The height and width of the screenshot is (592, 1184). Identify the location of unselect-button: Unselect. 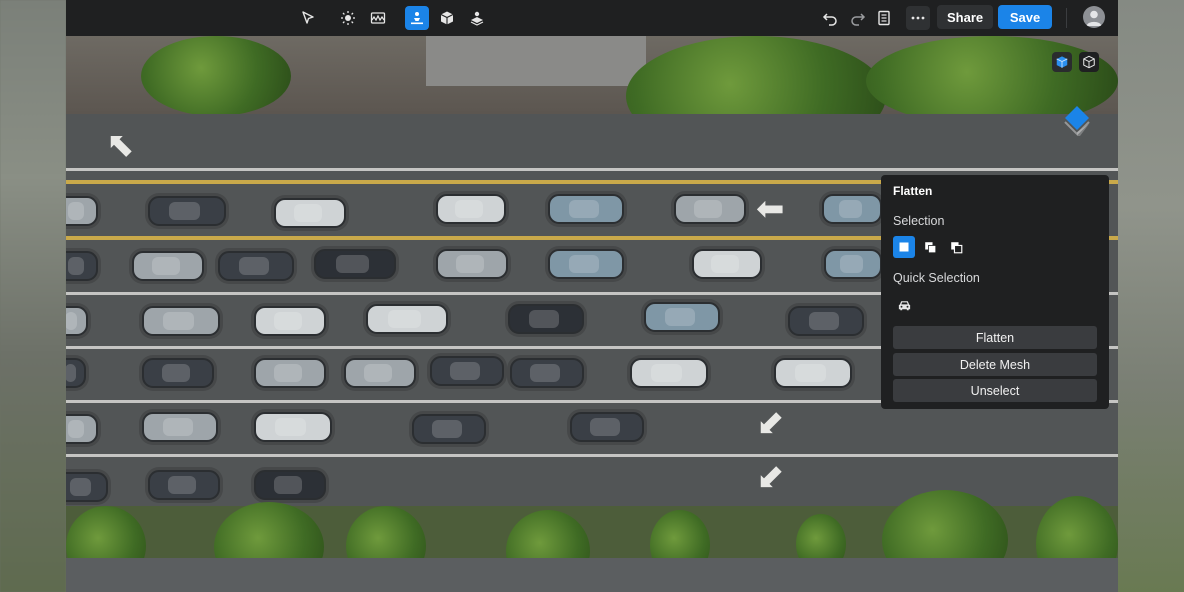
(995, 390).